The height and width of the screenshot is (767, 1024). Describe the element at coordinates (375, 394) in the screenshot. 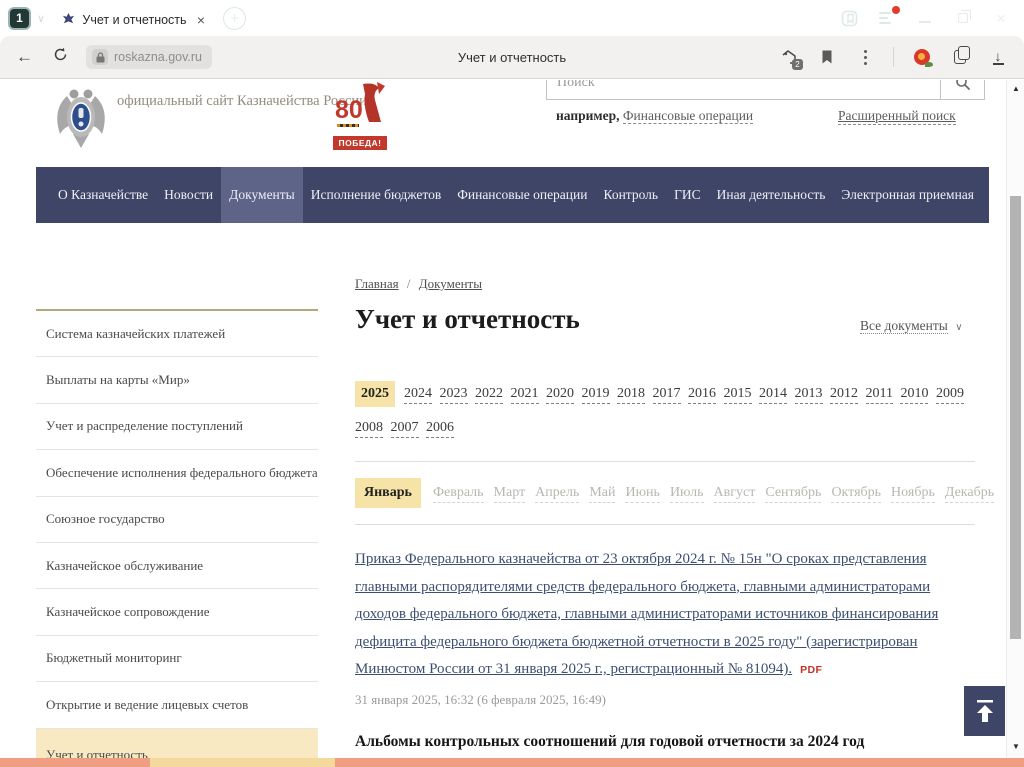

I see `year-2025: 2025` at that location.